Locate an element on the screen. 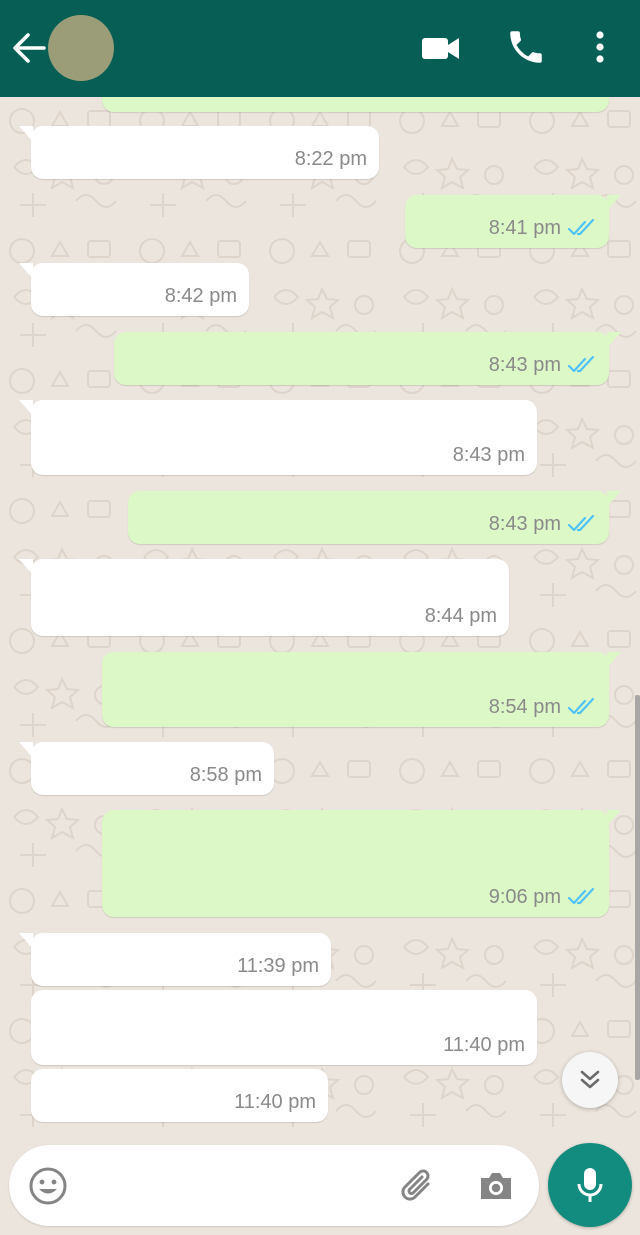  message-time: 8:42 pm is located at coordinates (200, 296).